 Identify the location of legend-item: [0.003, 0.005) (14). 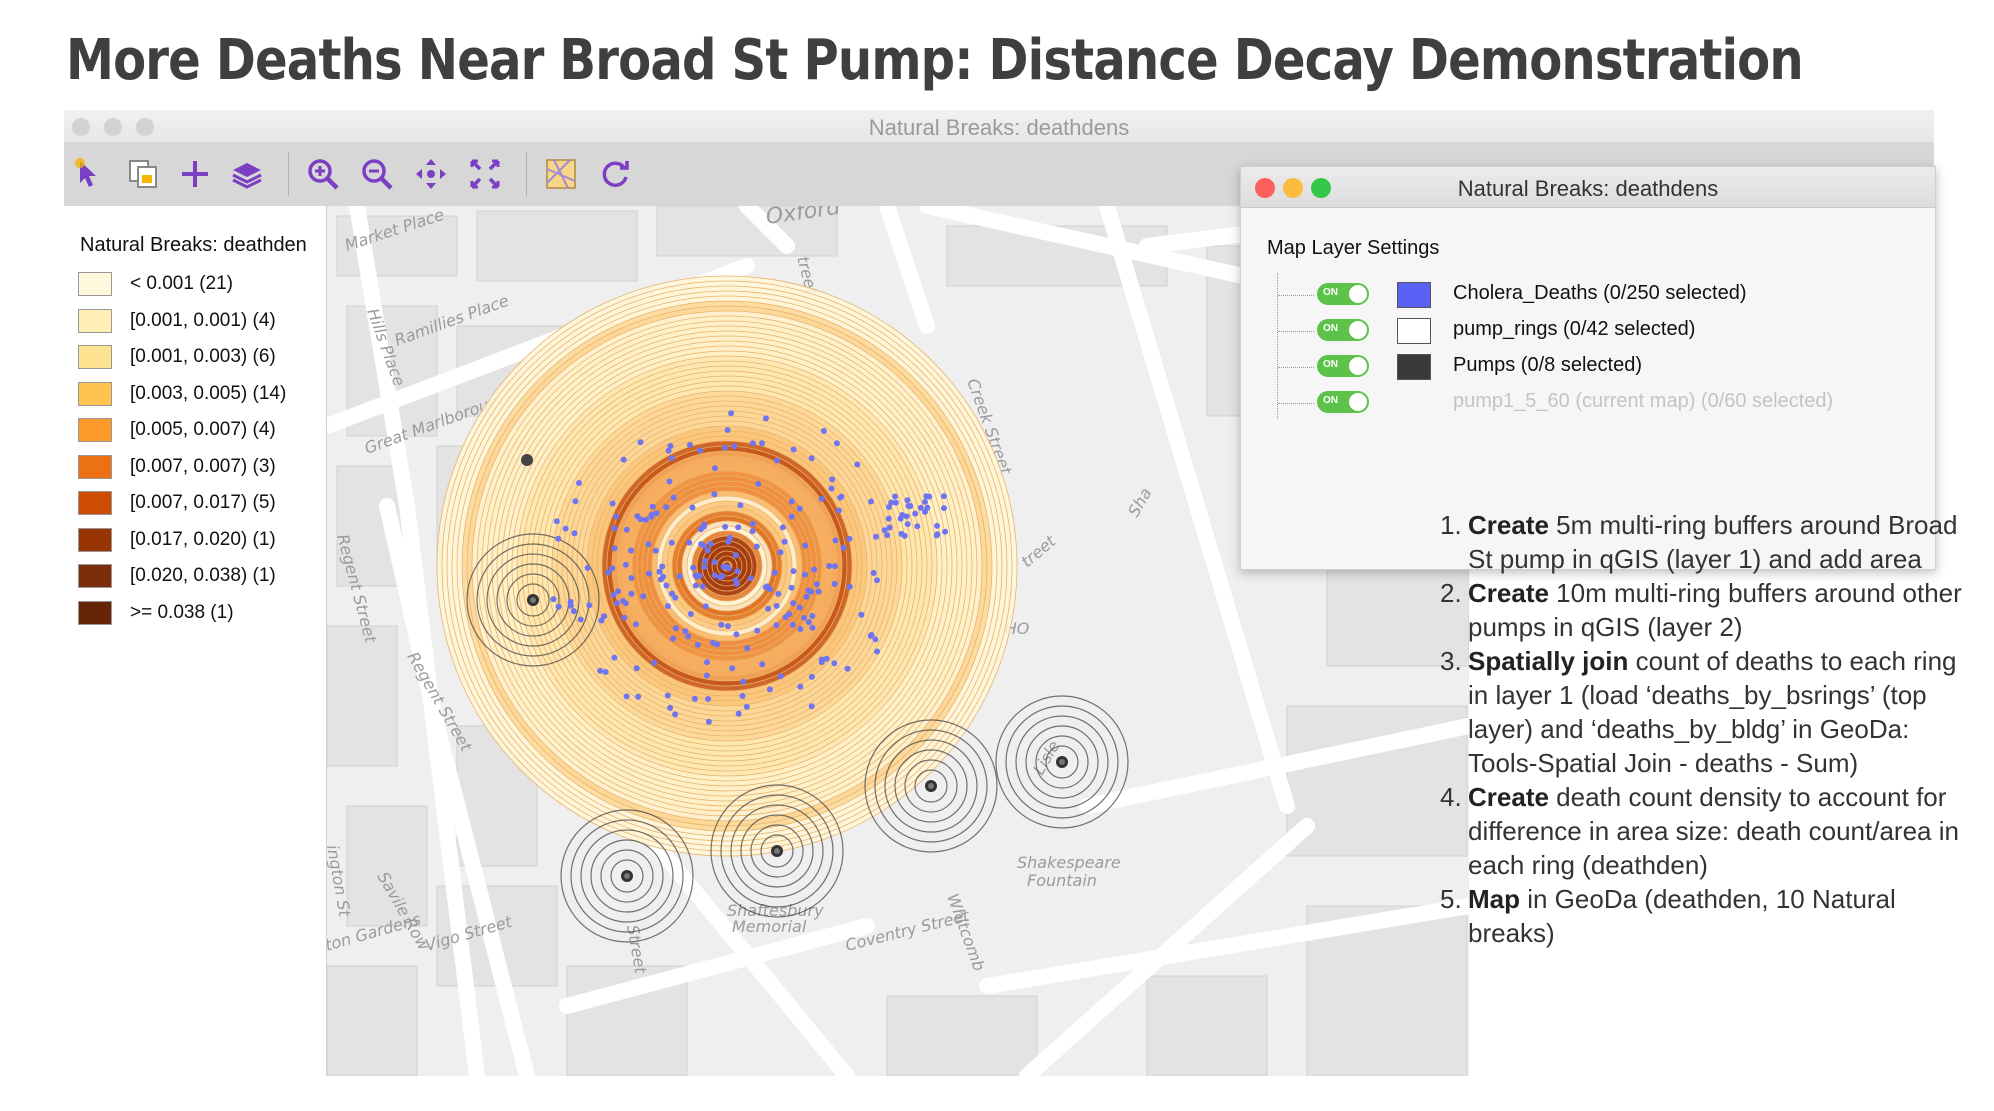
(182, 394).